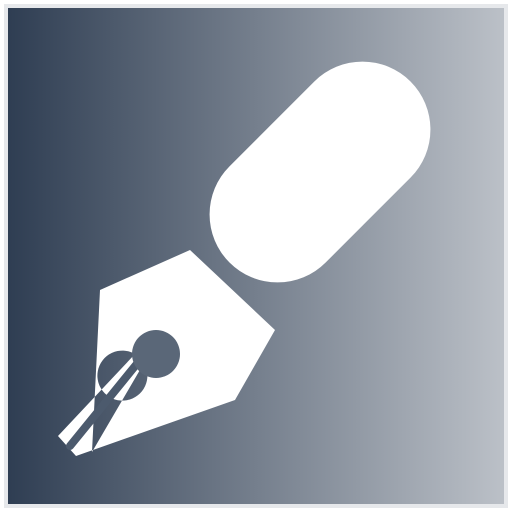  I want to click on nib-breather-hole, so click(156, 354).